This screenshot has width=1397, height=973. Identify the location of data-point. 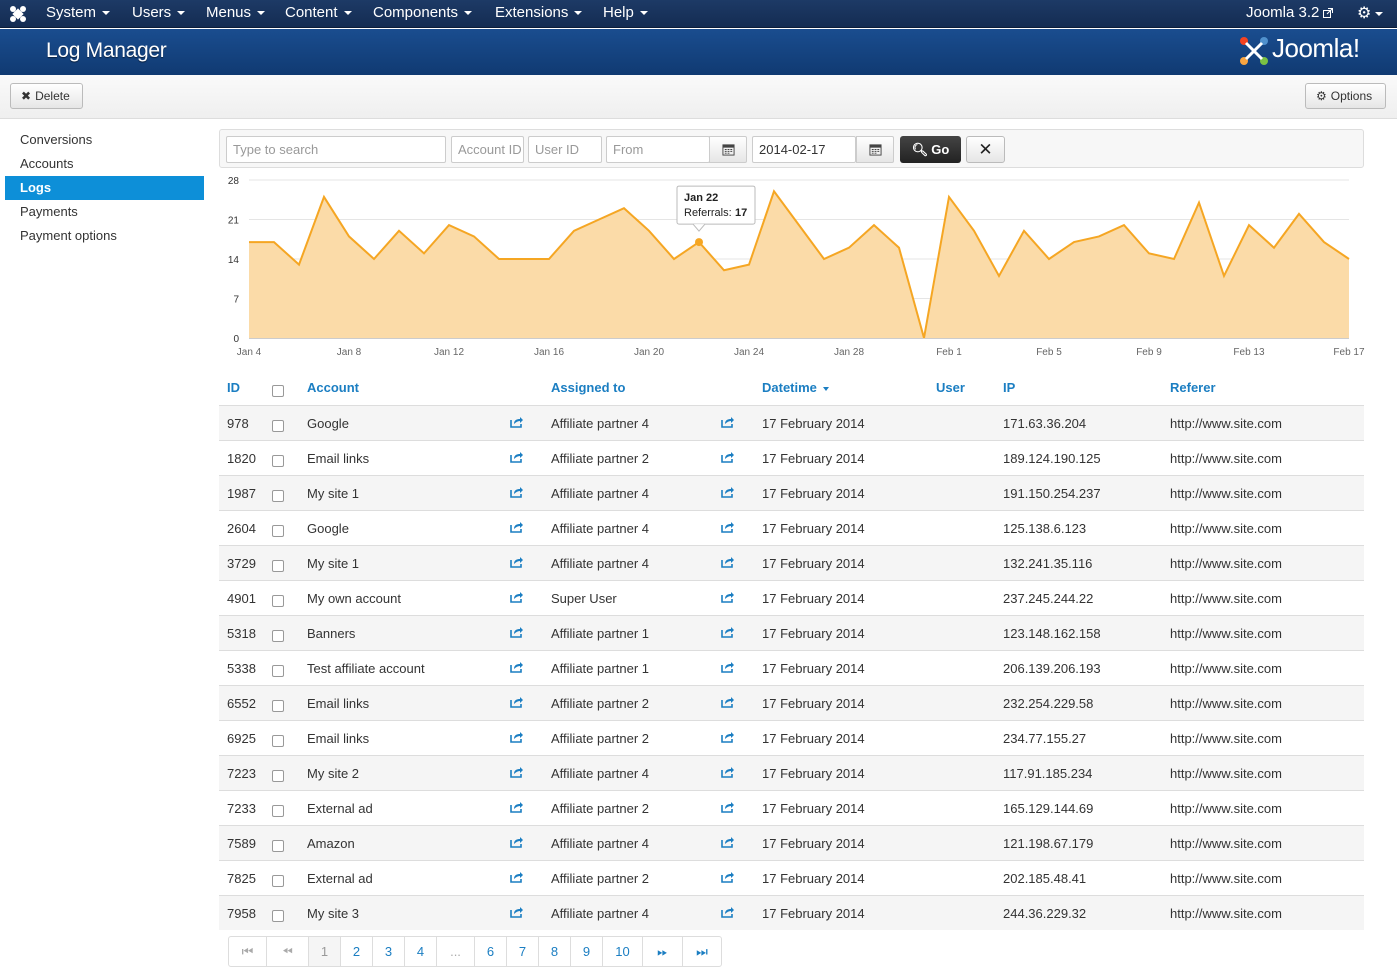
(699, 242).